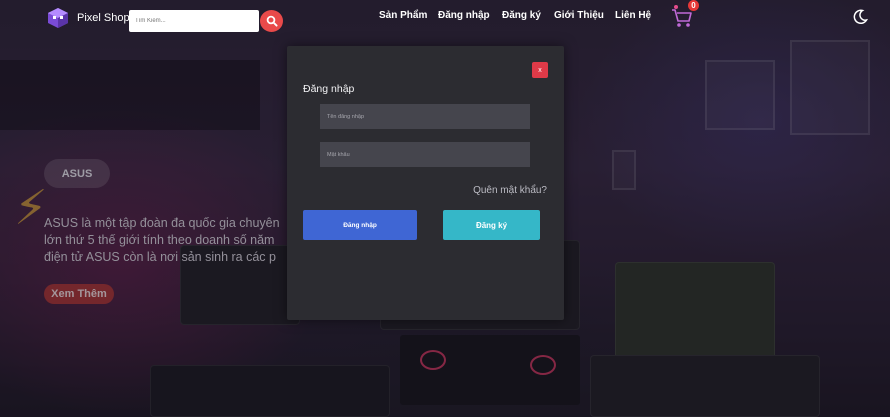 The height and width of the screenshot is (417, 890). I want to click on close-button: x, so click(540, 70).